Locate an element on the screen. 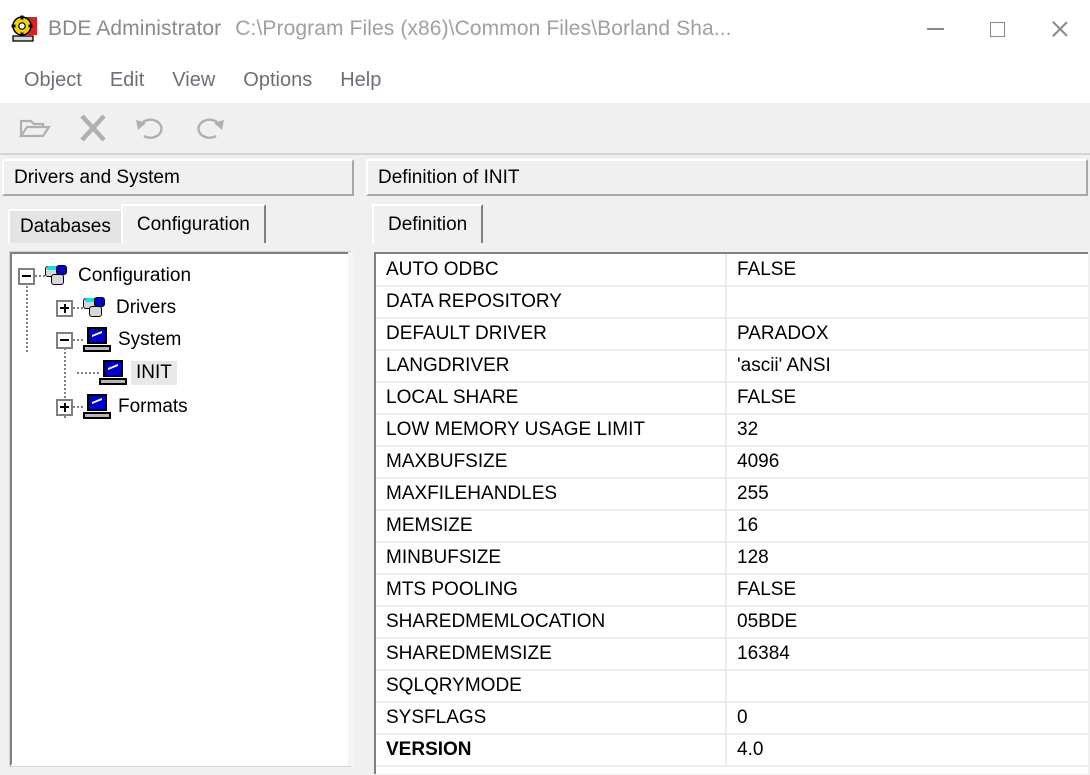  definition-row: MTS POOLING FALSE is located at coordinates (732, 590).